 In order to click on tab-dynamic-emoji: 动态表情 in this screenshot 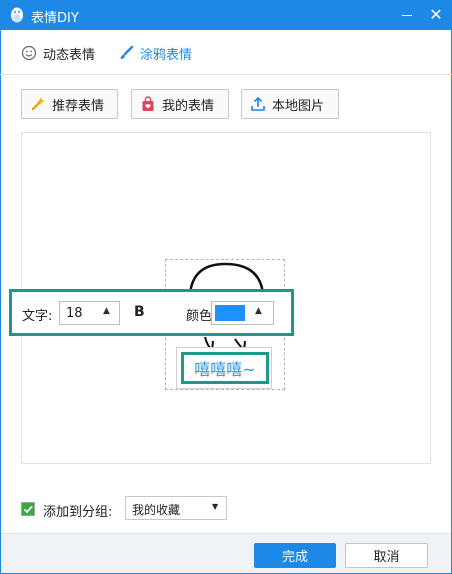, I will do `click(58, 53)`.